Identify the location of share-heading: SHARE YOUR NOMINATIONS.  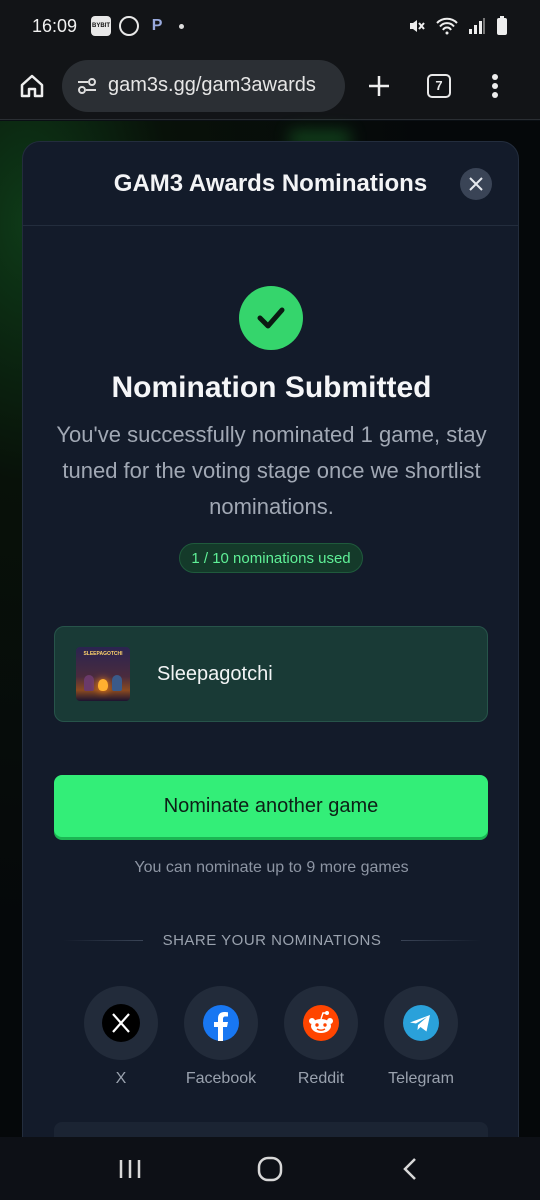
(272, 940).